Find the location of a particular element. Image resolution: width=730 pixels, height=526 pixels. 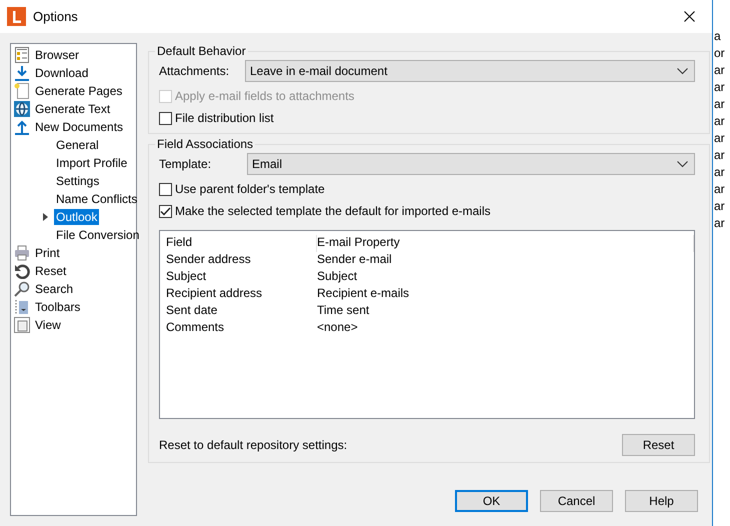

dialog-button: Help is located at coordinates (661, 501).